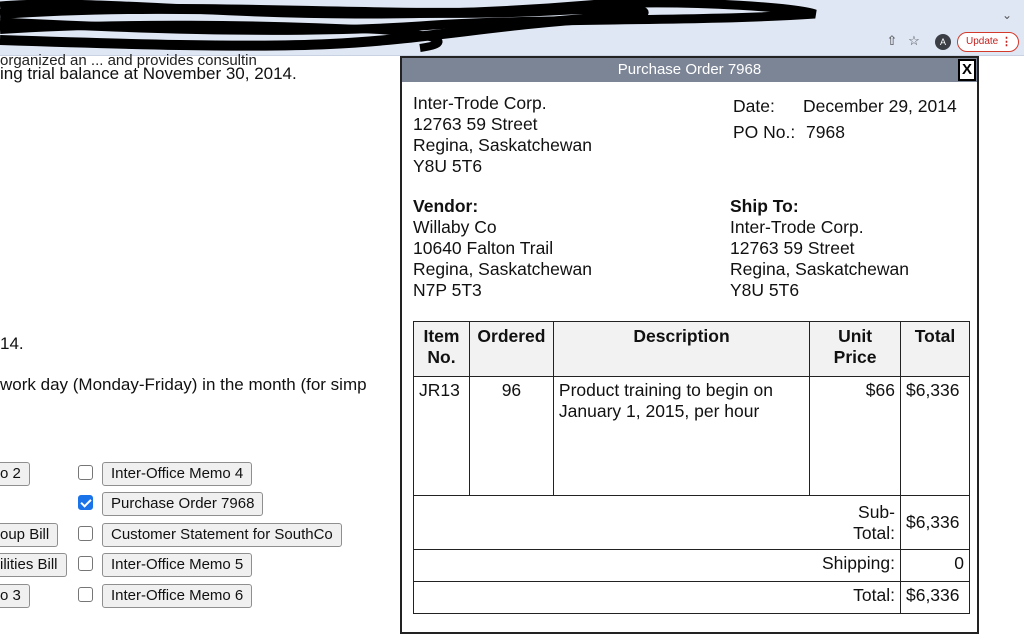 The image size is (1024, 640). What do you see at coordinates (85, 502) in the screenshot?
I see `purchase-order-checkbox` at bounding box center [85, 502].